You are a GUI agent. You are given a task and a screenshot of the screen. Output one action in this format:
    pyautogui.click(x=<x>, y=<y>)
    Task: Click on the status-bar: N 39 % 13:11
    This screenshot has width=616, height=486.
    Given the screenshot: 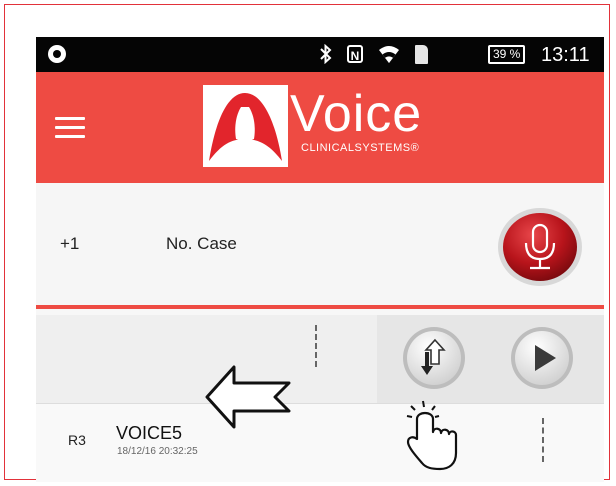 What is the action you would take?
    pyautogui.click(x=320, y=54)
    